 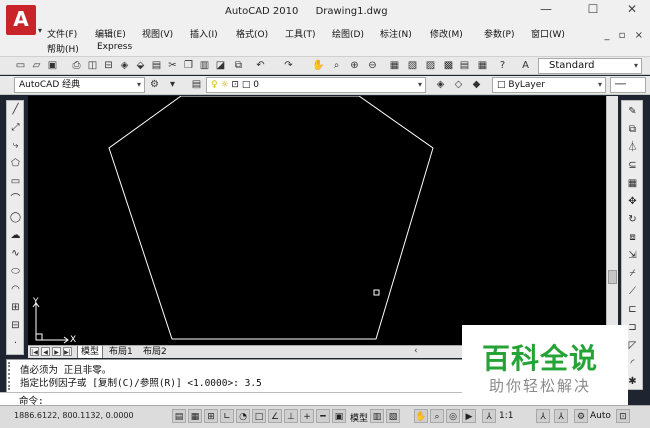 What do you see at coordinates (227, 416) in the screenshot?
I see `ortho-mode-icon: ∟` at bounding box center [227, 416].